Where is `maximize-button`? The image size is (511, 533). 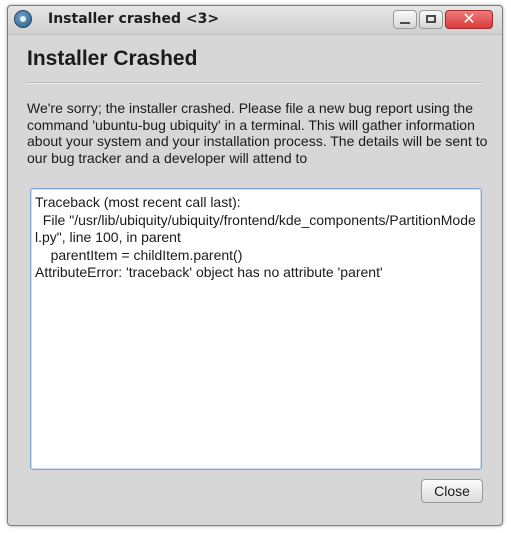 maximize-button is located at coordinates (431, 19).